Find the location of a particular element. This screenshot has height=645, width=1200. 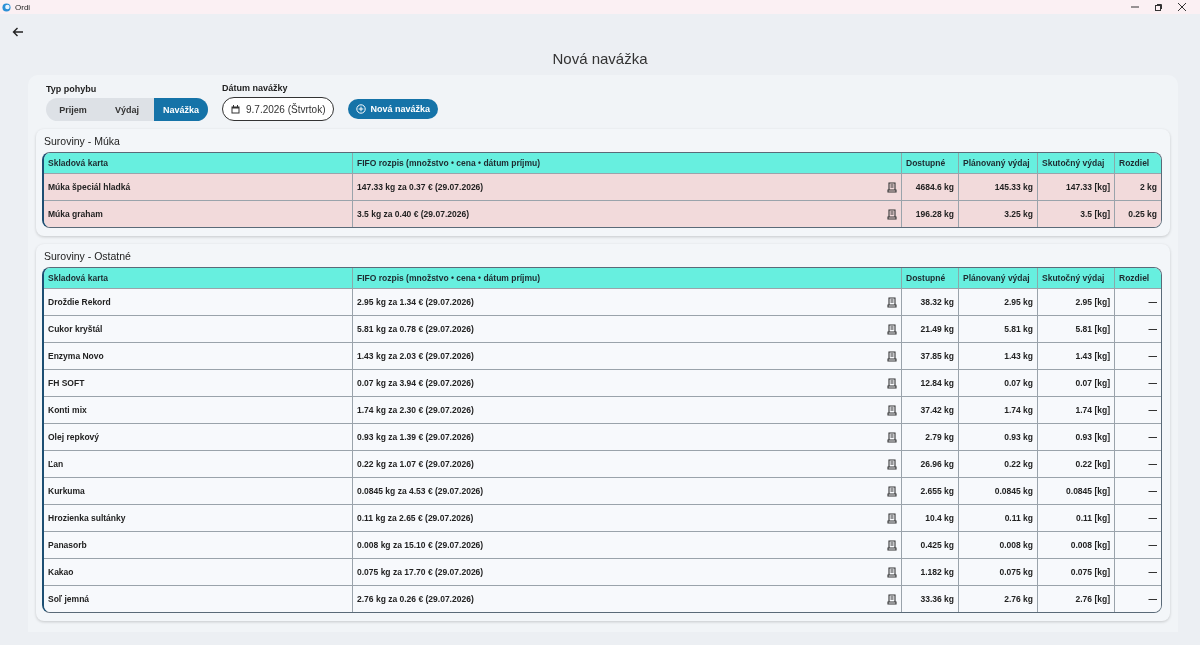

page-title: Nová navážka is located at coordinates (600, 59).